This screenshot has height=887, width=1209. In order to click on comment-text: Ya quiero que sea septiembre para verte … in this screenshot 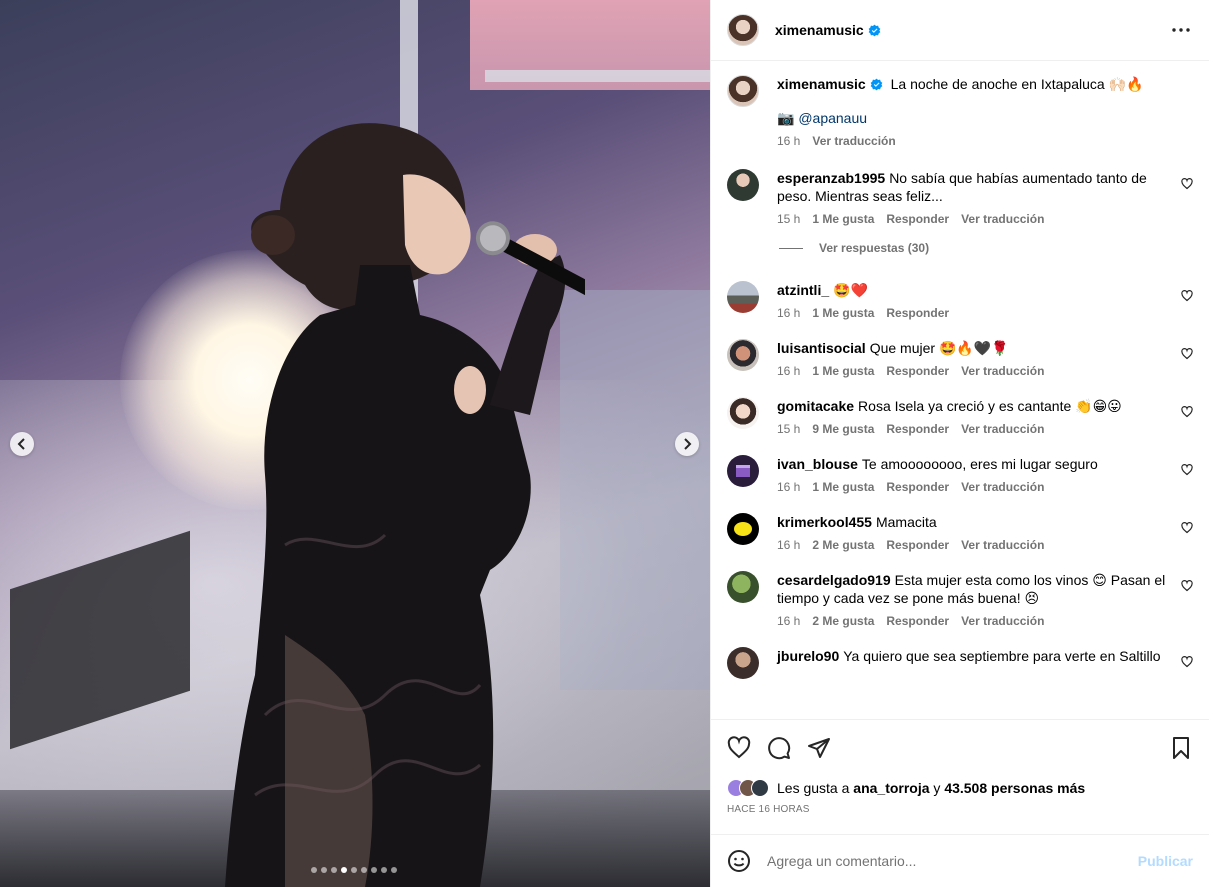, I will do `click(1002, 656)`.